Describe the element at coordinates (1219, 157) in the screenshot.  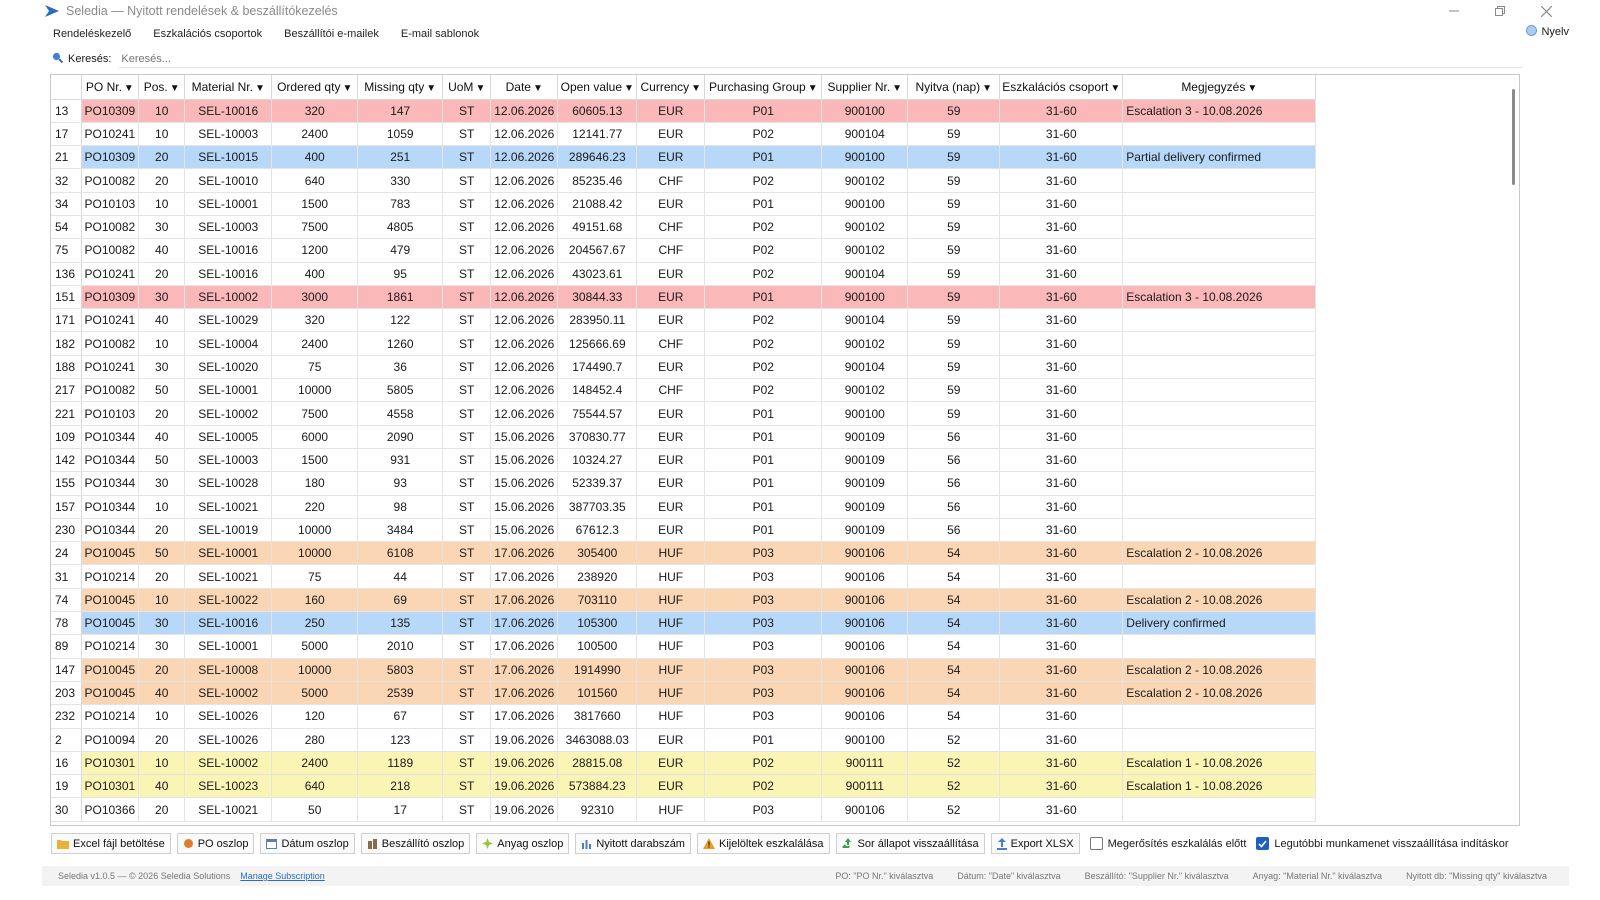
I see `note-cell: Partial delivery confirmed` at that location.